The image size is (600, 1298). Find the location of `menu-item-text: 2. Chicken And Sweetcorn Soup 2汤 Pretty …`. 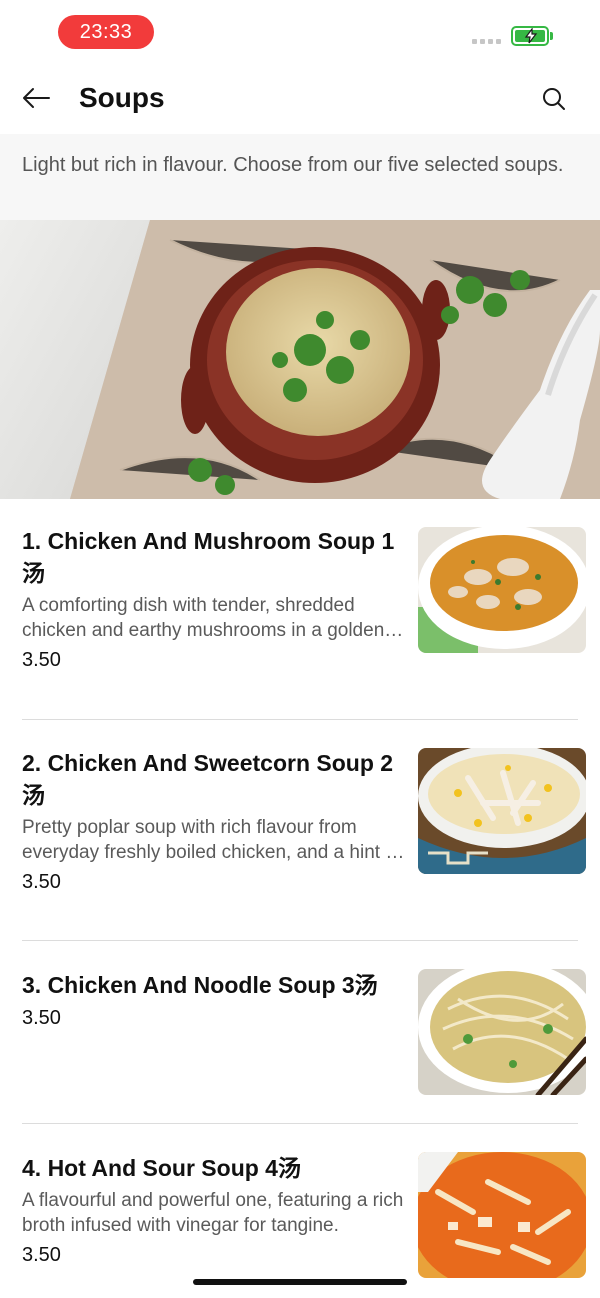

menu-item-text: 2. Chicken And Sweetcorn Soup 2汤 Pretty … is located at coordinates (218, 820).